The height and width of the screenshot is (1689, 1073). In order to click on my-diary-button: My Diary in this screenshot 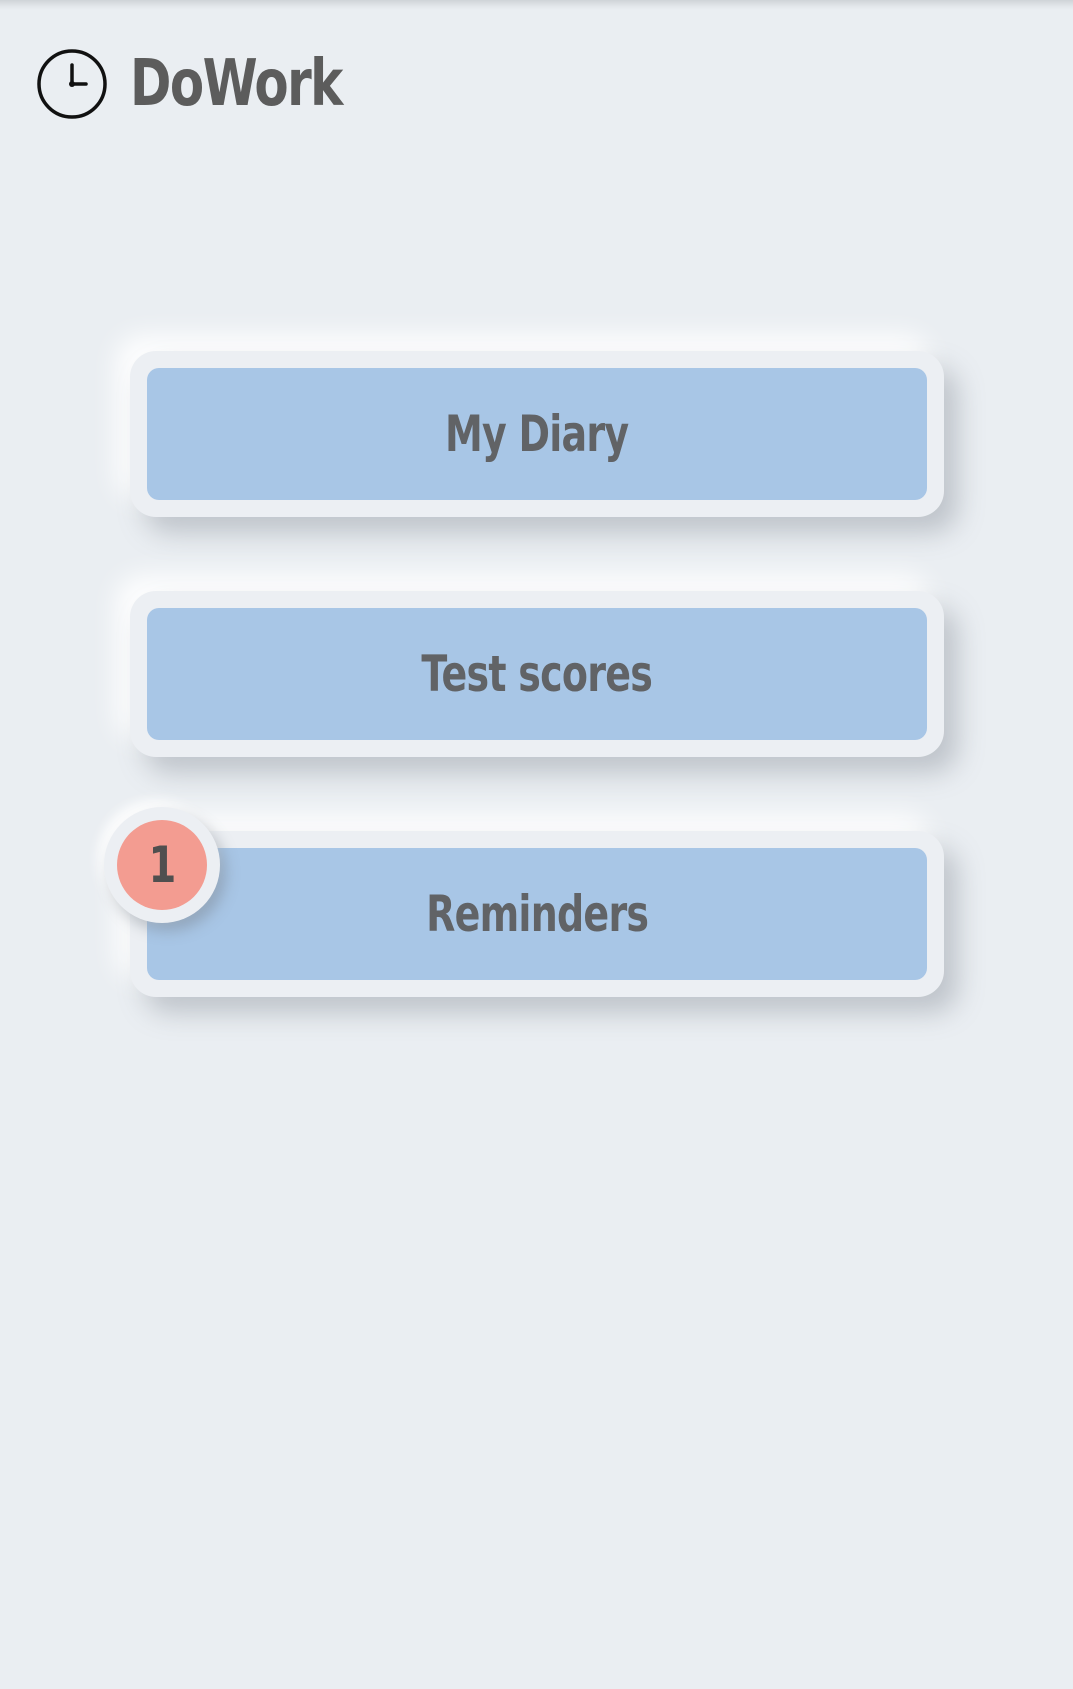, I will do `click(537, 434)`.